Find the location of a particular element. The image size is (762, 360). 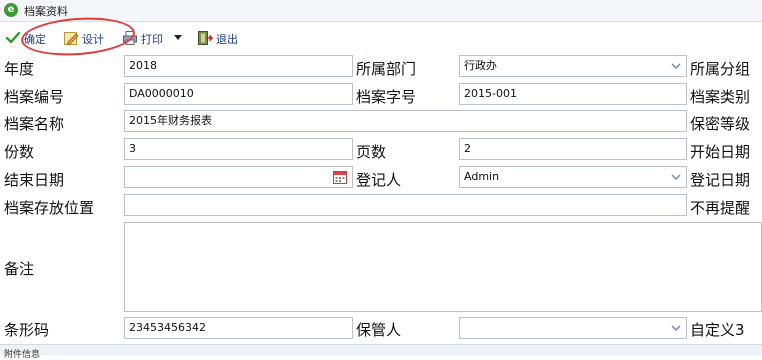

design-label: 设计 is located at coordinates (93, 39).